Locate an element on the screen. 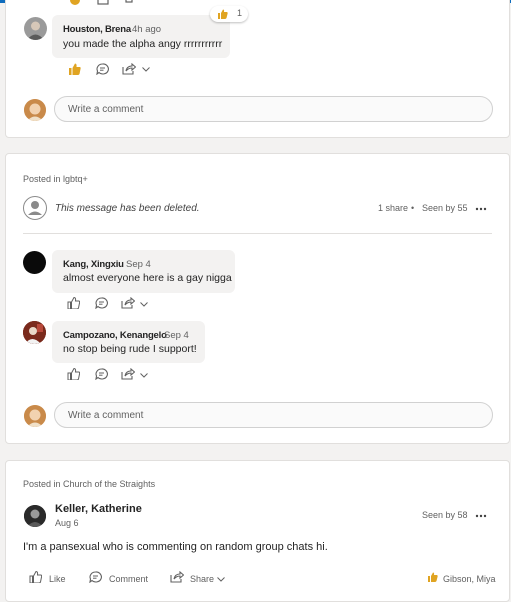 Image resolution: width=511 pixels, height=602 pixels. seen-by-count: Seen by 58 is located at coordinates (445, 515).